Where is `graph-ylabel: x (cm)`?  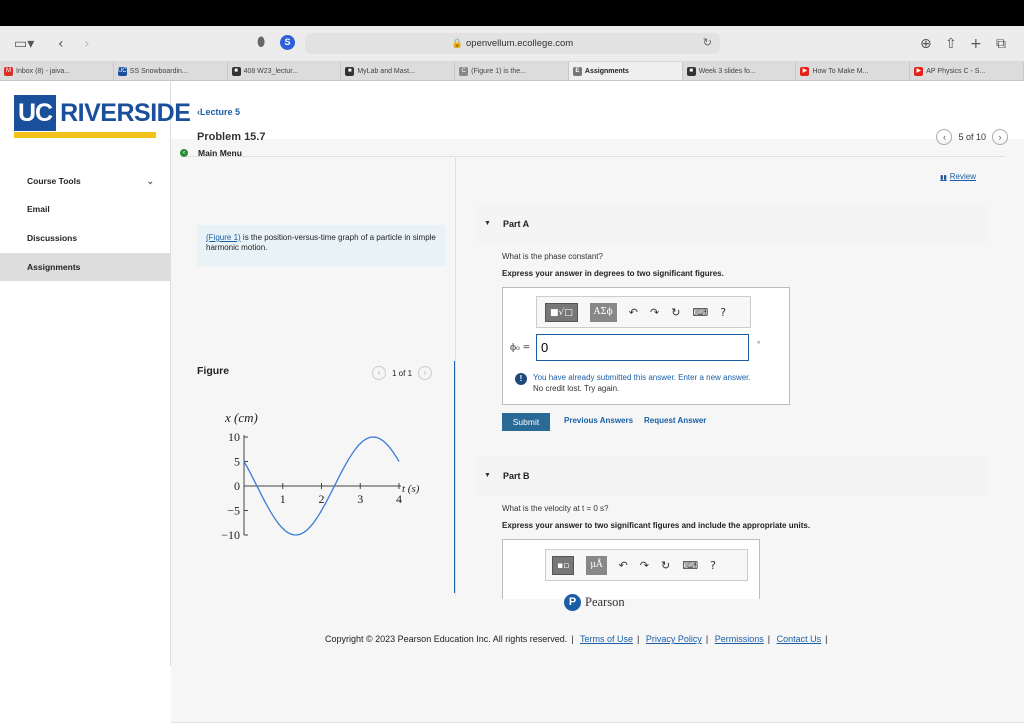
graph-ylabel: x (cm) is located at coordinates (241, 417).